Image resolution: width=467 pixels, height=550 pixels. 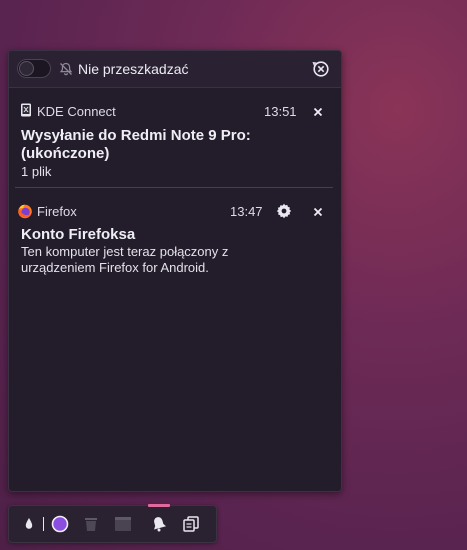 I want to click on do-not-disturb-header: Nie przeszkadzać, so click(x=175, y=69).